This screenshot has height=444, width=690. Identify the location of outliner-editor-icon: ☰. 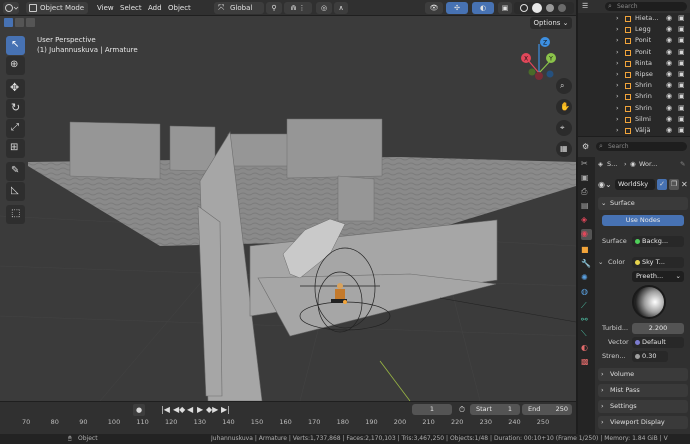
(585, 6).